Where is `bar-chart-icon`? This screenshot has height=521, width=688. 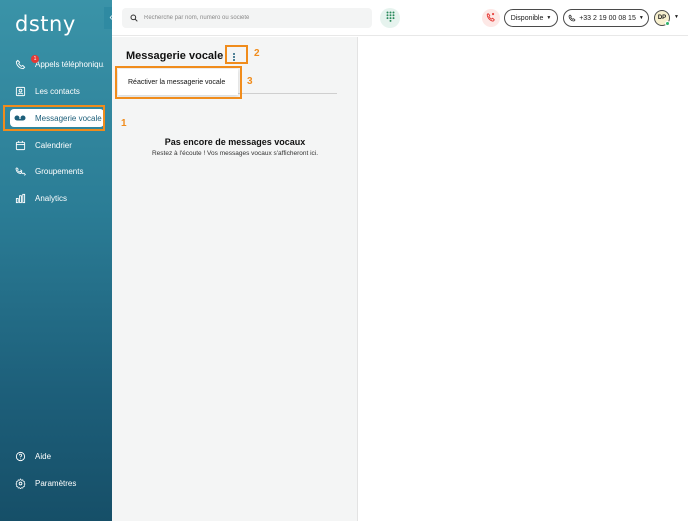
bar-chart-icon is located at coordinates (20, 198).